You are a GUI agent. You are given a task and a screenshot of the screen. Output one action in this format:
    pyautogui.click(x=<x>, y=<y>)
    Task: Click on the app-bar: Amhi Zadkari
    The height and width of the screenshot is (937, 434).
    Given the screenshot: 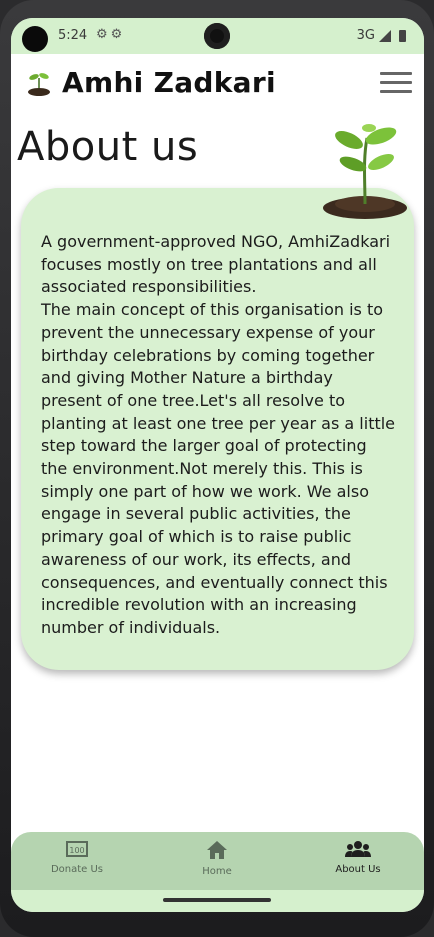 What is the action you would take?
    pyautogui.click(x=217, y=84)
    